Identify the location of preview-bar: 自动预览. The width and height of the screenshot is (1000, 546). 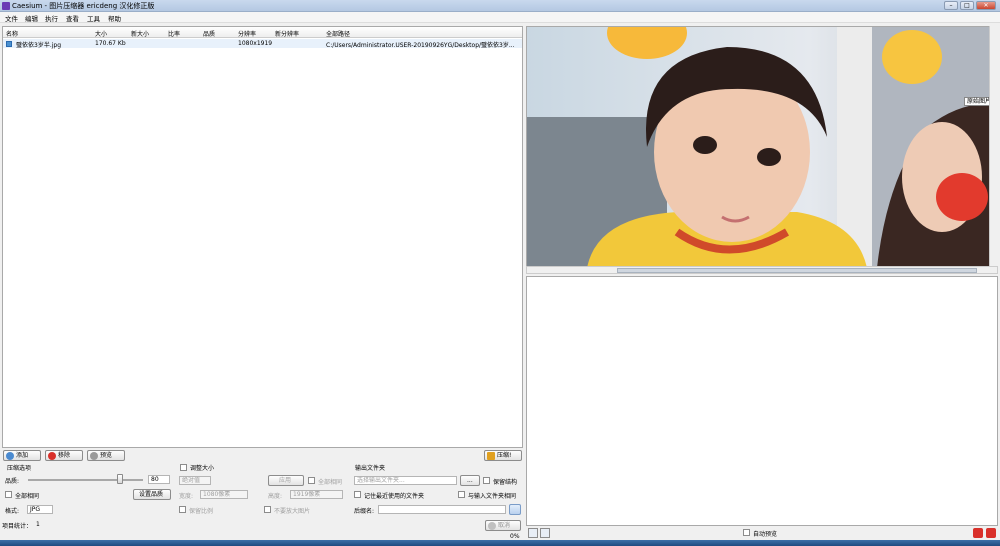
(762, 533).